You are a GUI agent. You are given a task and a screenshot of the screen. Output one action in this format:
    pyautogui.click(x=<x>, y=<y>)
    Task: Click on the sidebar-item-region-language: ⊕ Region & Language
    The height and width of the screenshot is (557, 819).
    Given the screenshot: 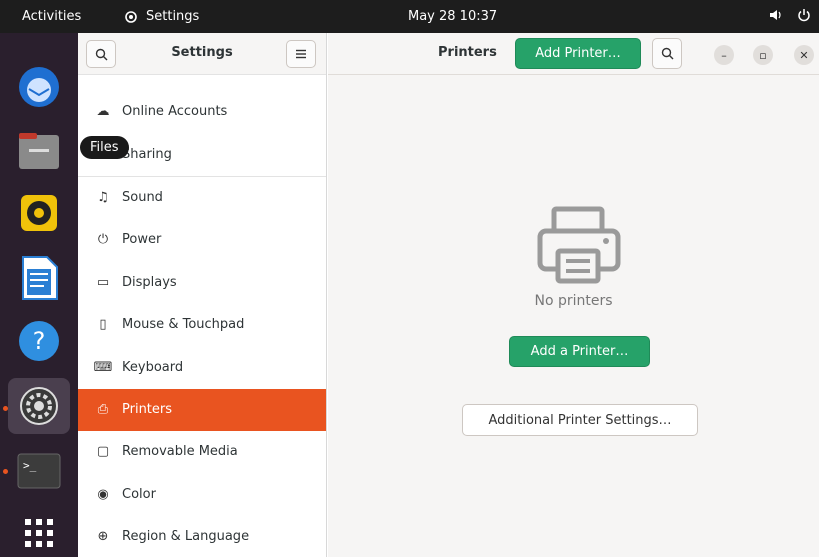 What is the action you would take?
    pyautogui.click(x=202, y=536)
    